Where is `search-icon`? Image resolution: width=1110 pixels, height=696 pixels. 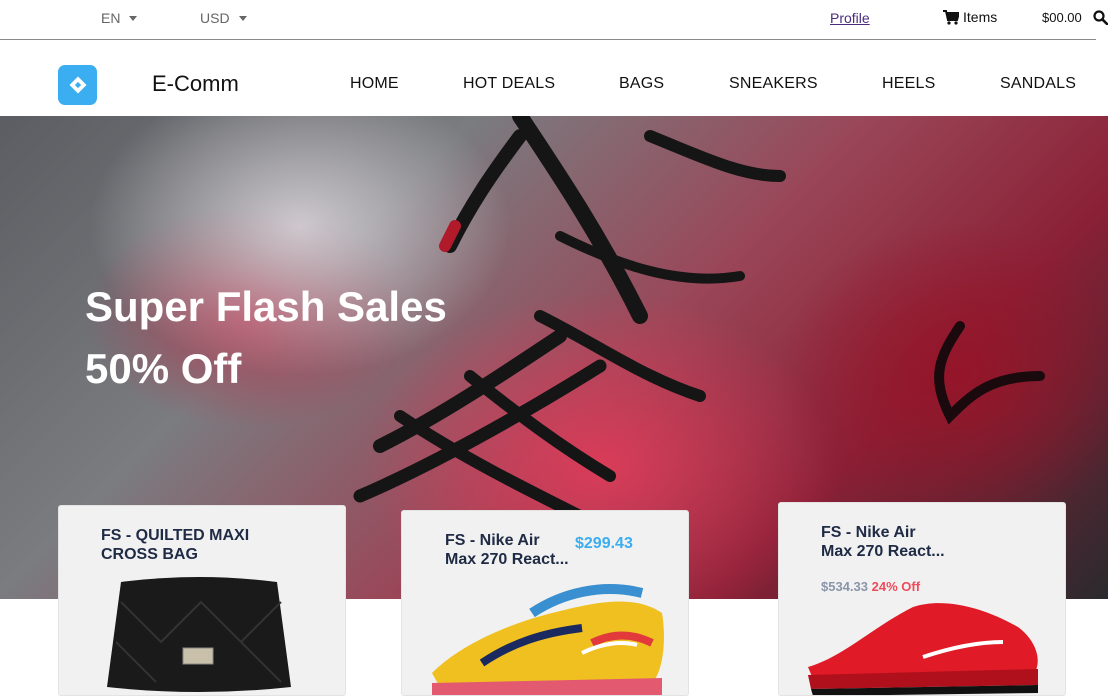
search-icon is located at coordinates (1100, 17).